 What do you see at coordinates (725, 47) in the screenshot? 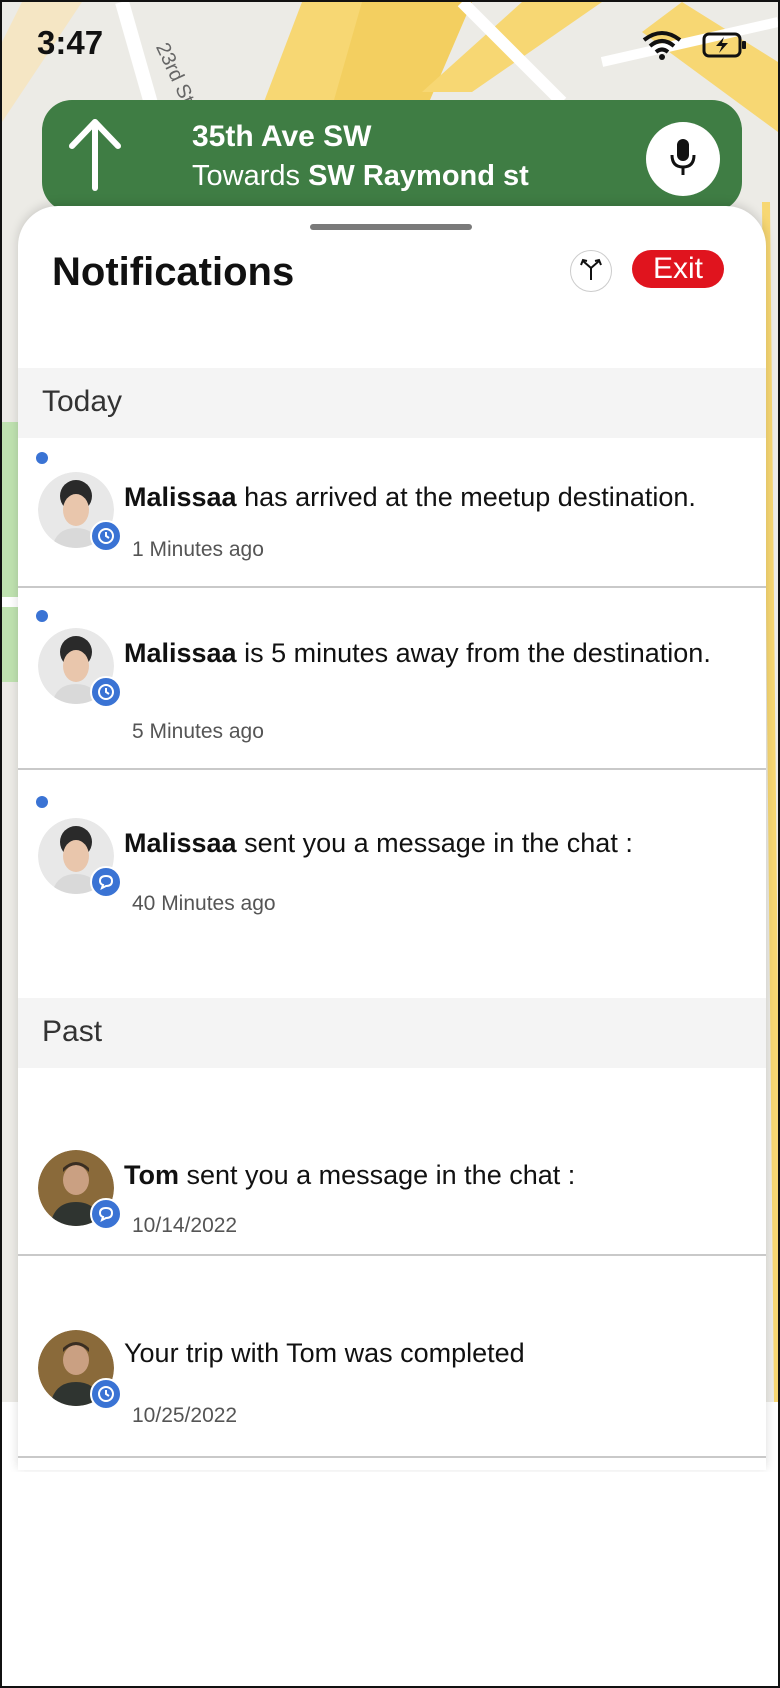
I see `battery-charging-icon` at bounding box center [725, 47].